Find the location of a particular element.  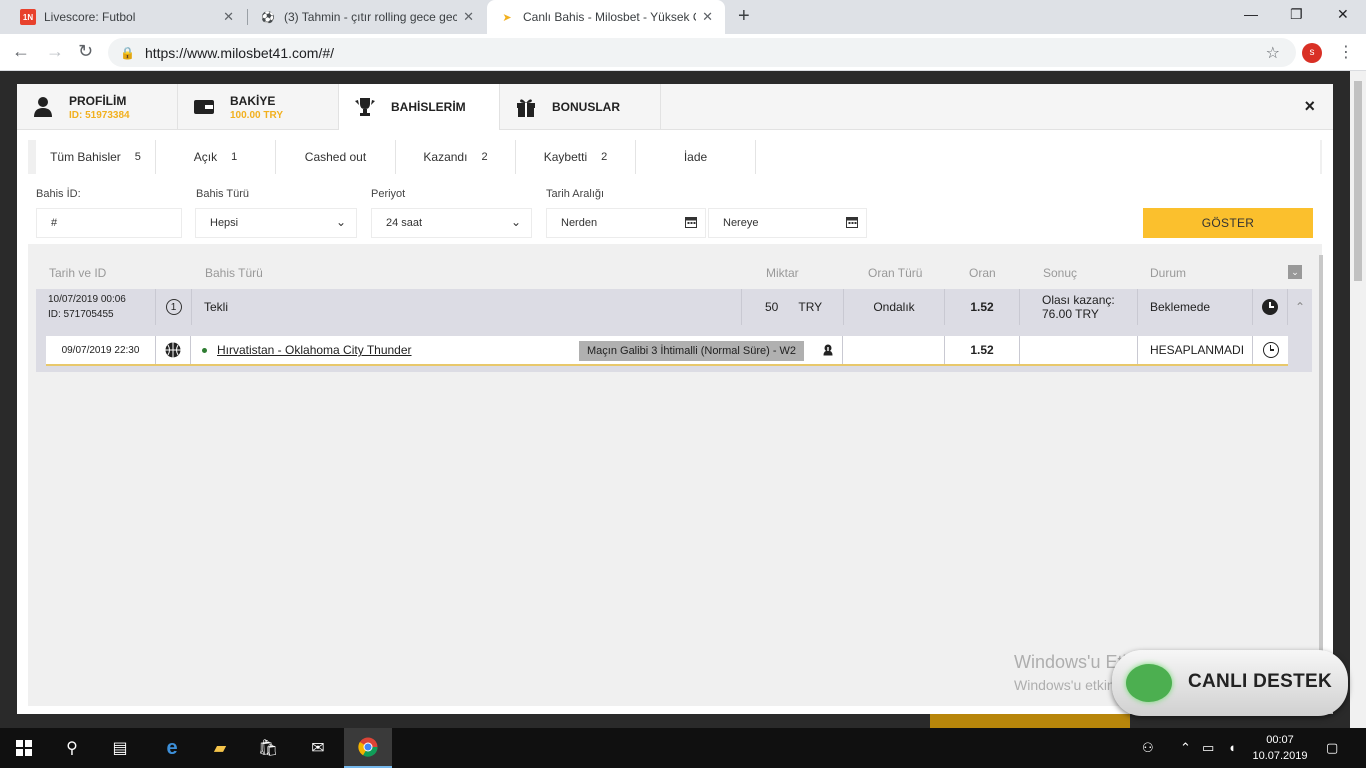

event-name-cell: Hırvatistan - Oklahoma City Thunder is located at coordinates (387, 350).